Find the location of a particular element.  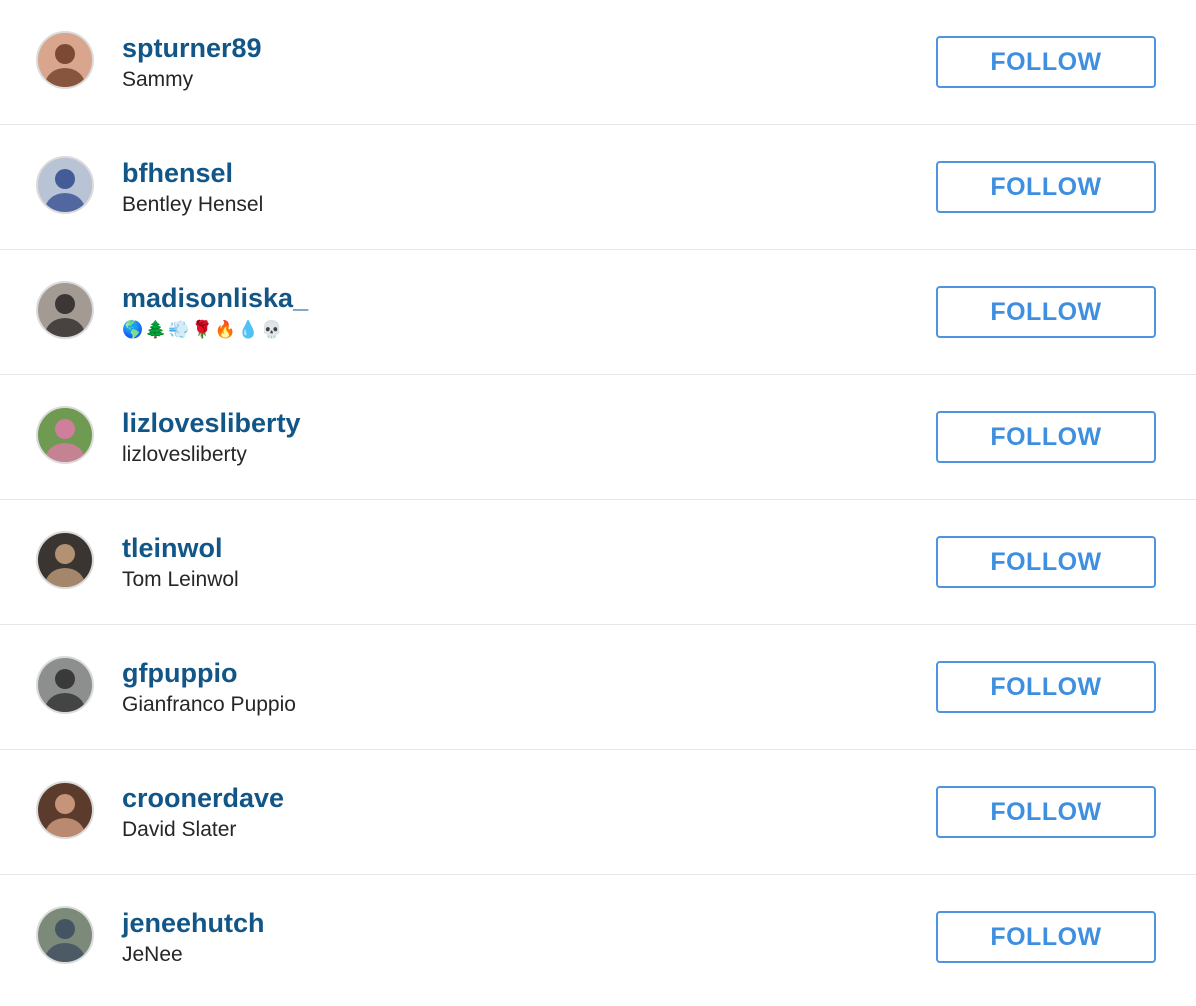

user-row: bfhensel Bentley Hensel FOLLOW is located at coordinates (598, 187).